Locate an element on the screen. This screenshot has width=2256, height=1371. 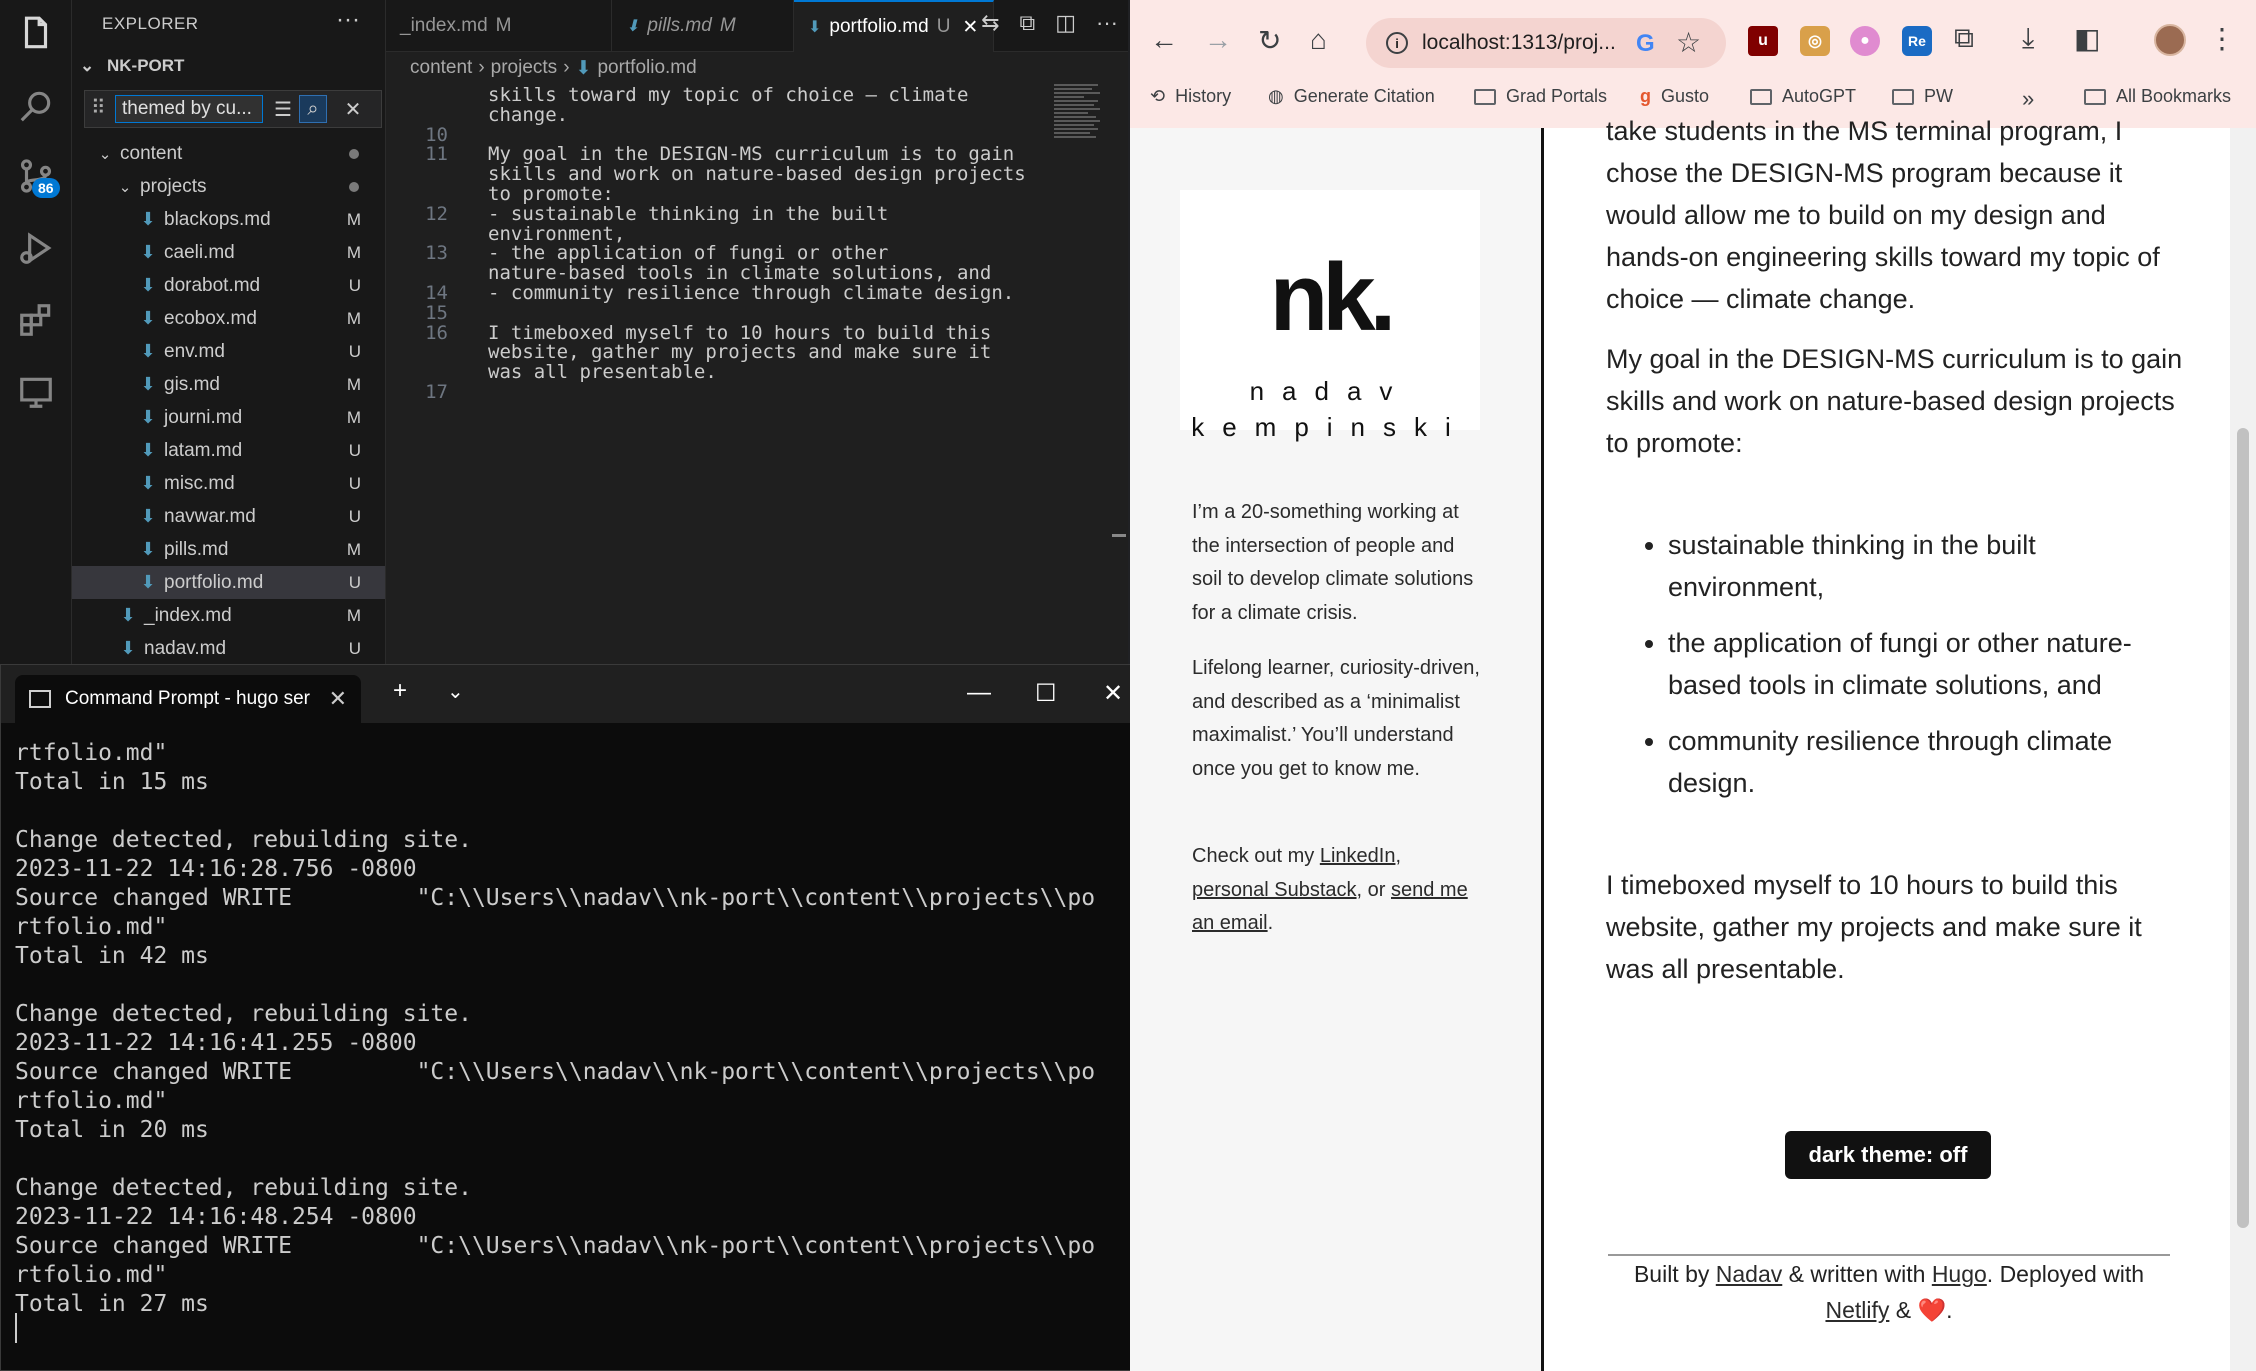
tree-file: ⬇ latam.md U is located at coordinates (228, 450).